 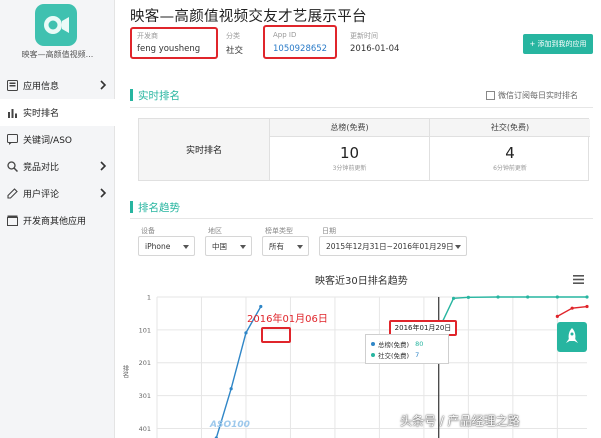 I want to click on tooltip-row: 总榜(免费) 80, so click(x=407, y=343).